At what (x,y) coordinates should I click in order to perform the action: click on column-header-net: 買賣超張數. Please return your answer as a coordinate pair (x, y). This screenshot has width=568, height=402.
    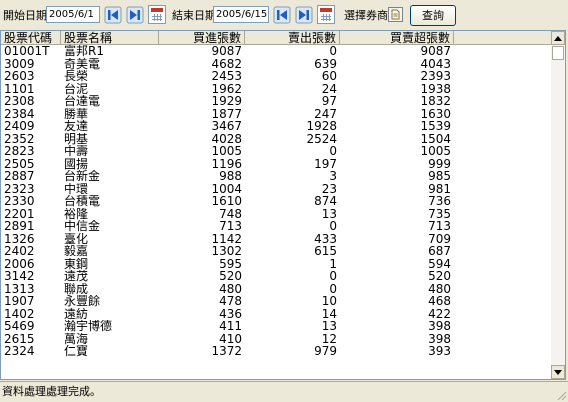
    Looking at the image, I should click on (397, 38).